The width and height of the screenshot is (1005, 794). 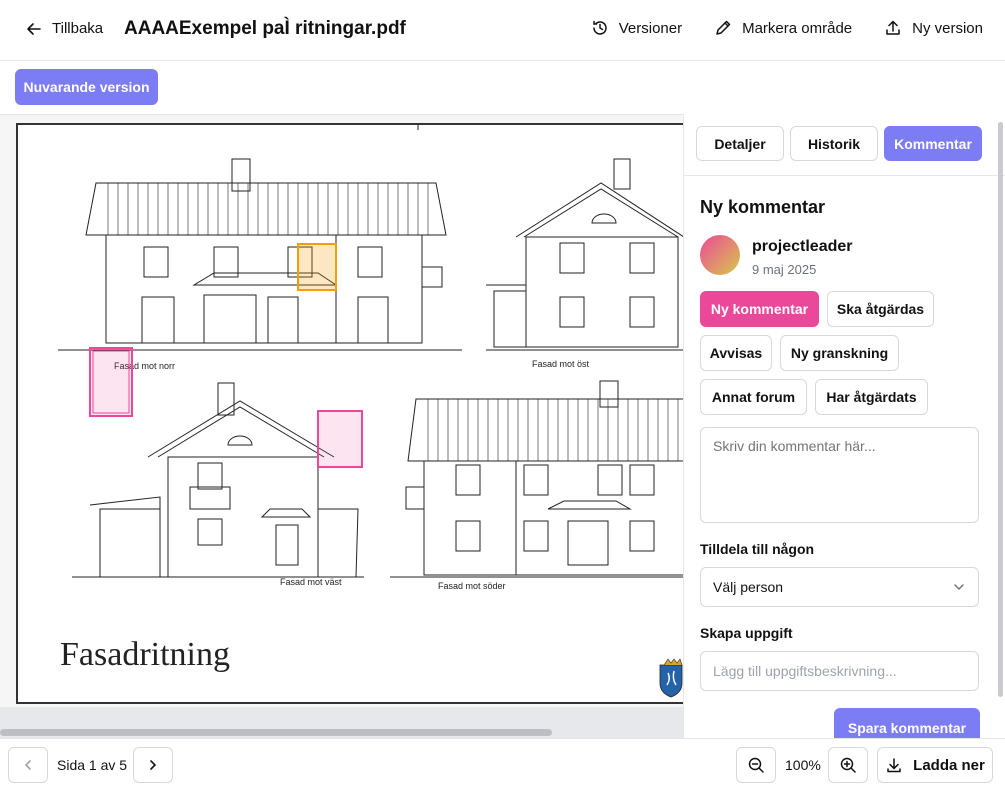 What do you see at coordinates (720, 255) in the screenshot?
I see `avatar` at bounding box center [720, 255].